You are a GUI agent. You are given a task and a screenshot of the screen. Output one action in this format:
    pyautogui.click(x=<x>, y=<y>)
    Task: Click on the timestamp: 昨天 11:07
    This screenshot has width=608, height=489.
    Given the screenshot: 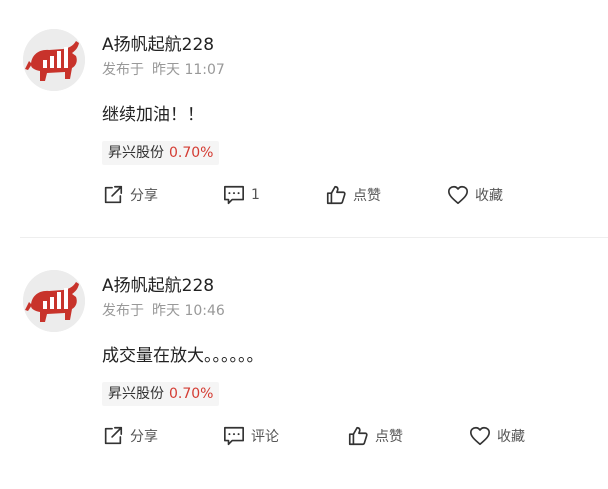 What is the action you would take?
    pyautogui.click(x=188, y=70)
    